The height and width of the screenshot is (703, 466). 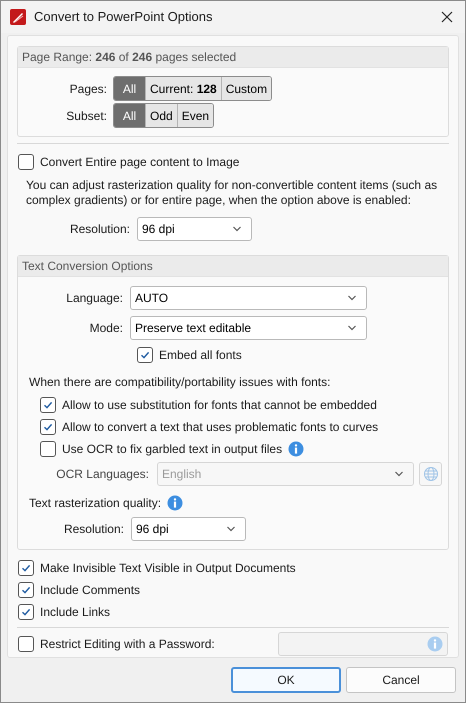 What do you see at coordinates (123, 17) in the screenshot?
I see `window-title: Convert to PowerPoint Options` at bounding box center [123, 17].